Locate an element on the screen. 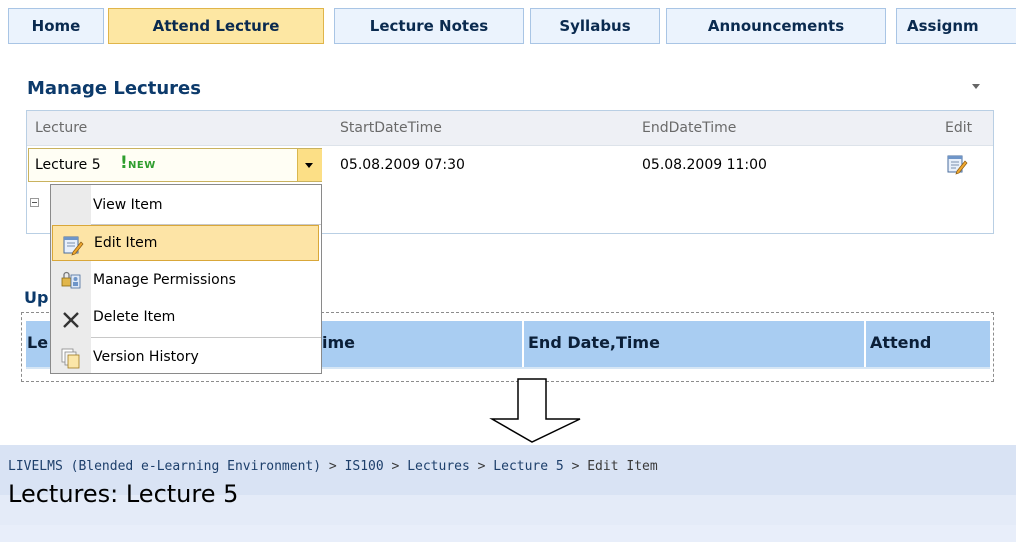 This screenshot has width=1016, height=542. menu-item-manage-permissions: Manage Permissions is located at coordinates (186, 280).